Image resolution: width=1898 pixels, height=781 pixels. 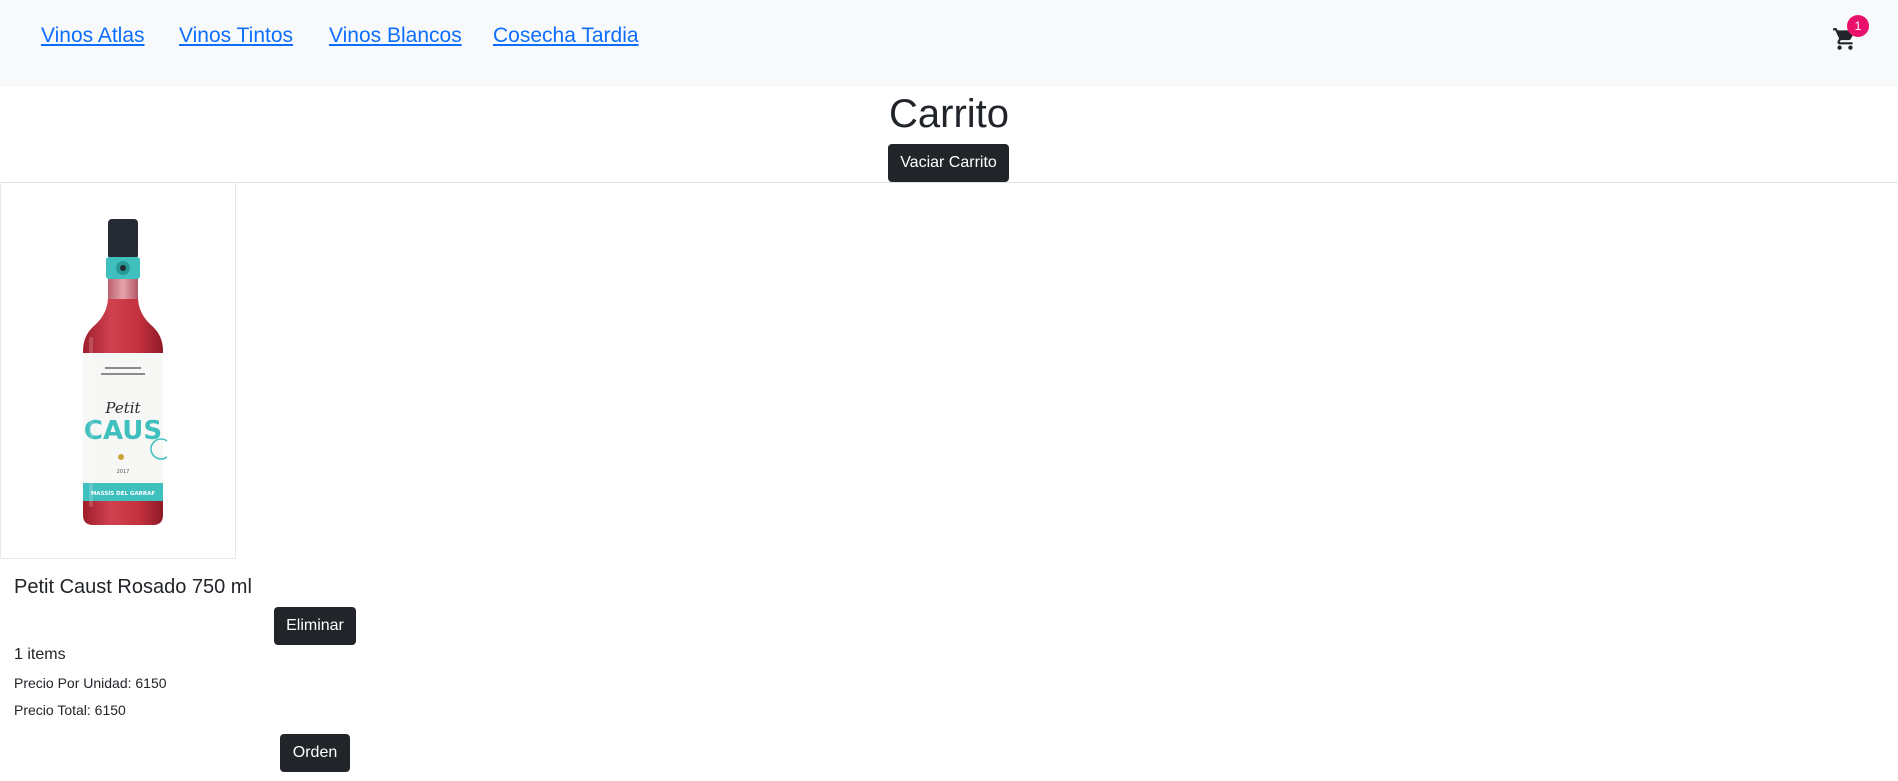 What do you see at coordinates (40, 654) in the screenshot?
I see `item-count: 1 items` at bounding box center [40, 654].